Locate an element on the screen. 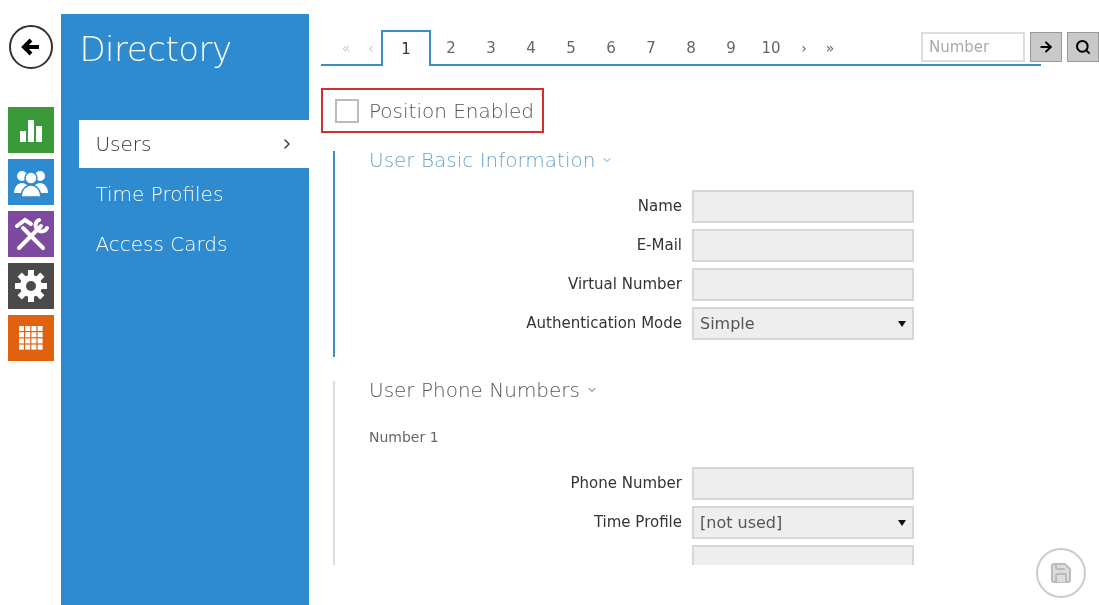  search-icon is located at coordinates (1083, 47).